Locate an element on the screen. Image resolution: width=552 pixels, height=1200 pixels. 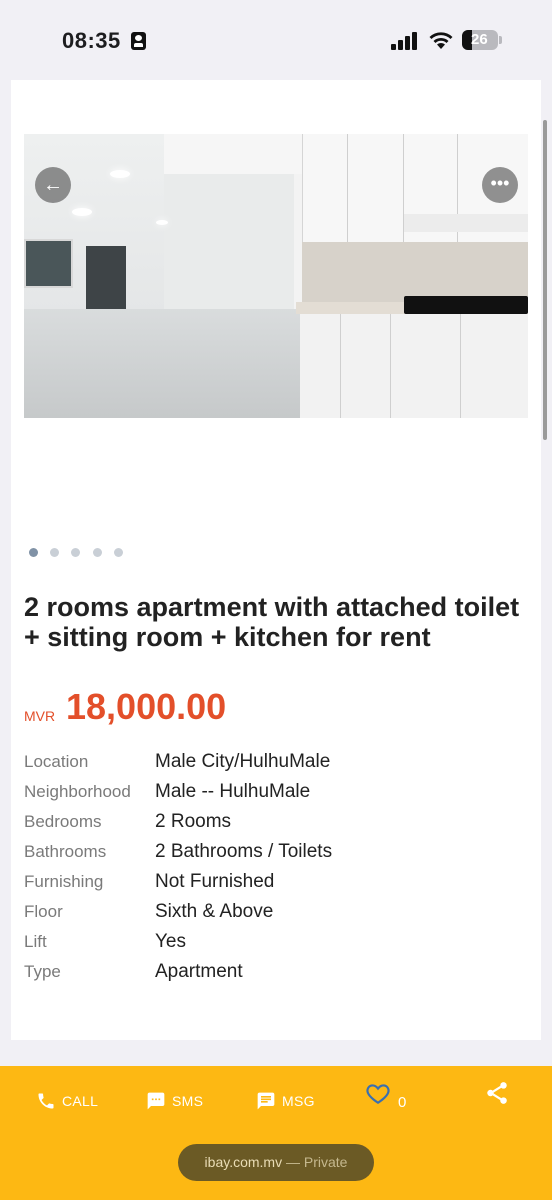
detail-value: 2 Bathrooms / Toilets is located at coordinates (244, 851).